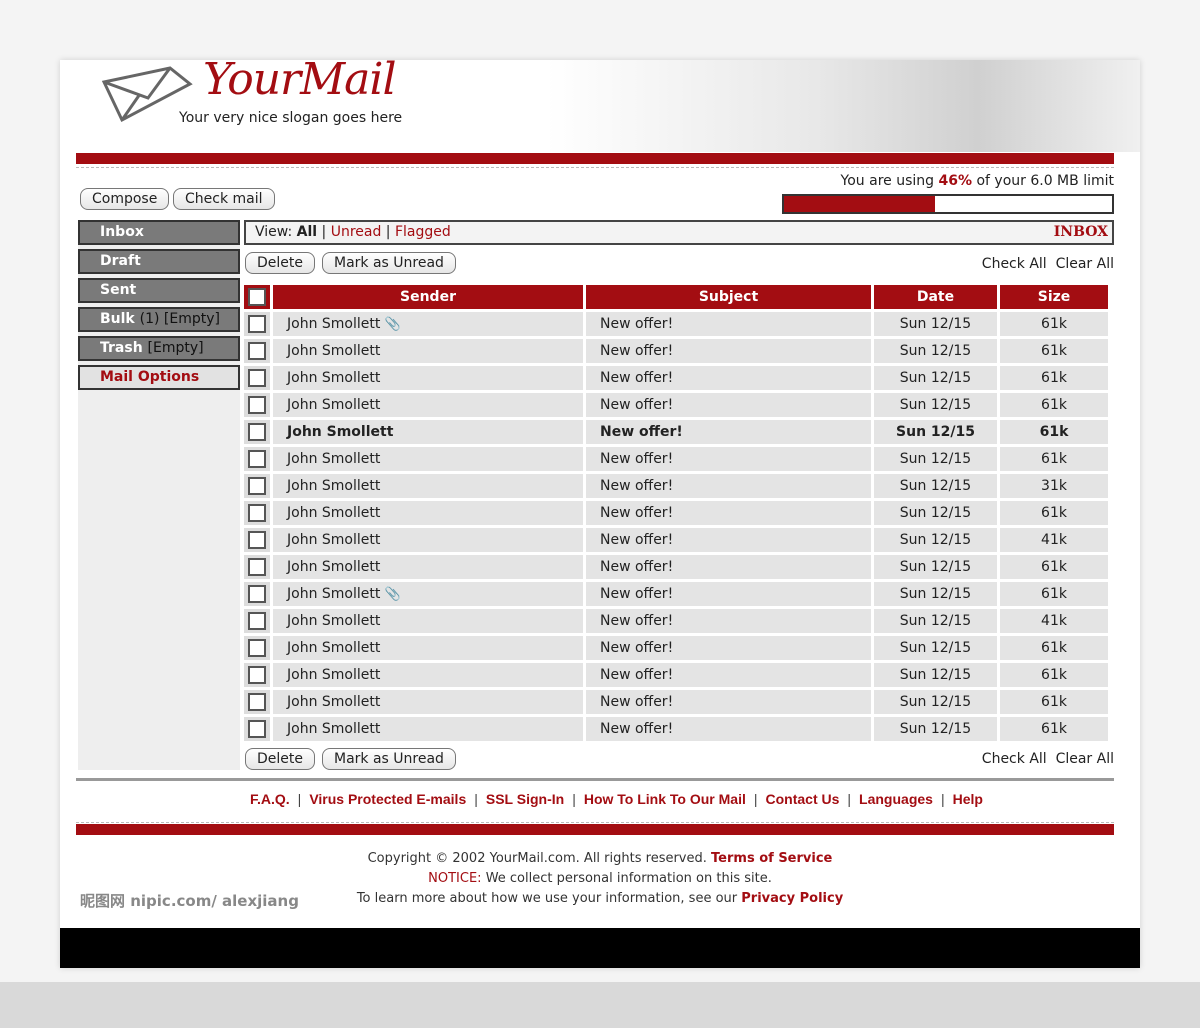  I want to click on view-all-link: All, so click(307, 232).